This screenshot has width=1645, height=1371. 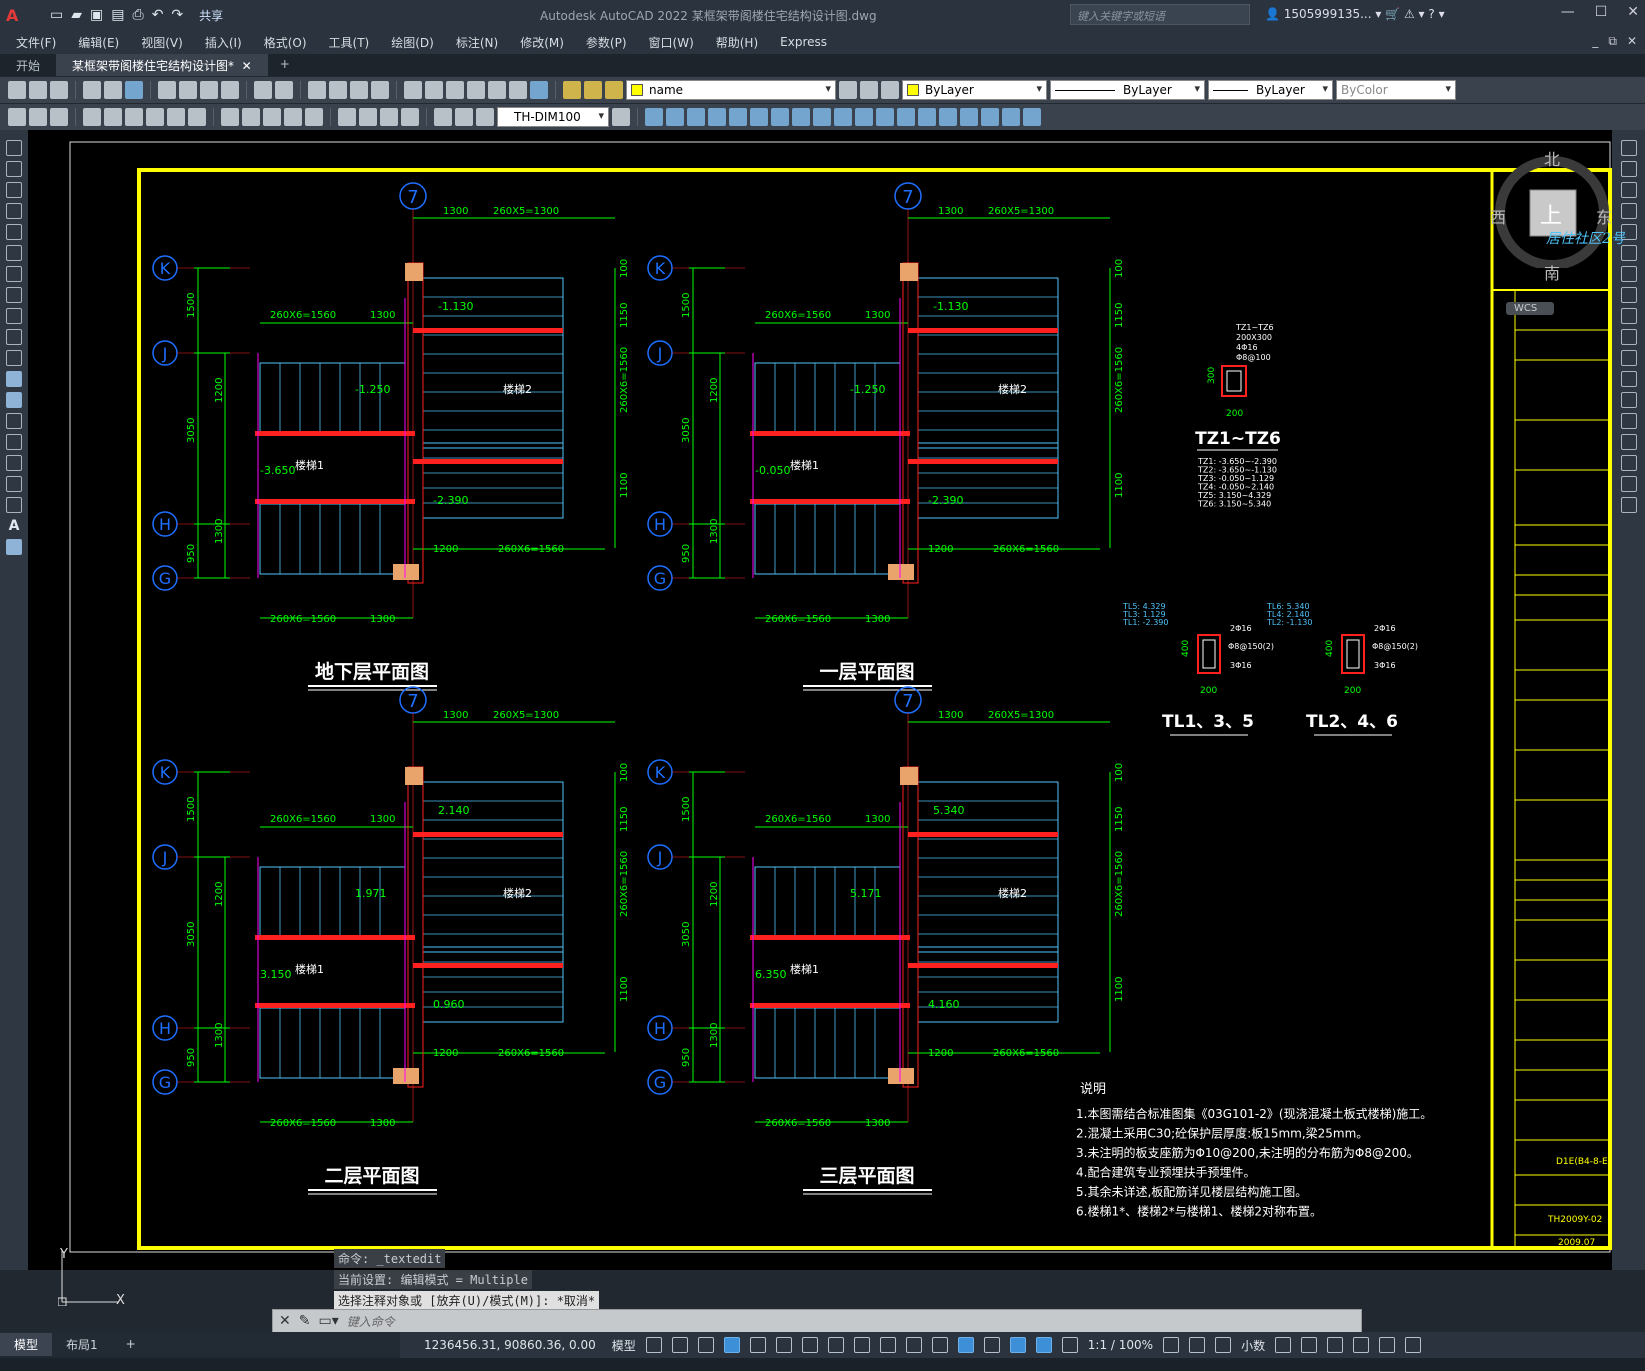 What do you see at coordinates (1612, 41) in the screenshot?
I see `doc-restore-icon: ⧉` at bounding box center [1612, 41].